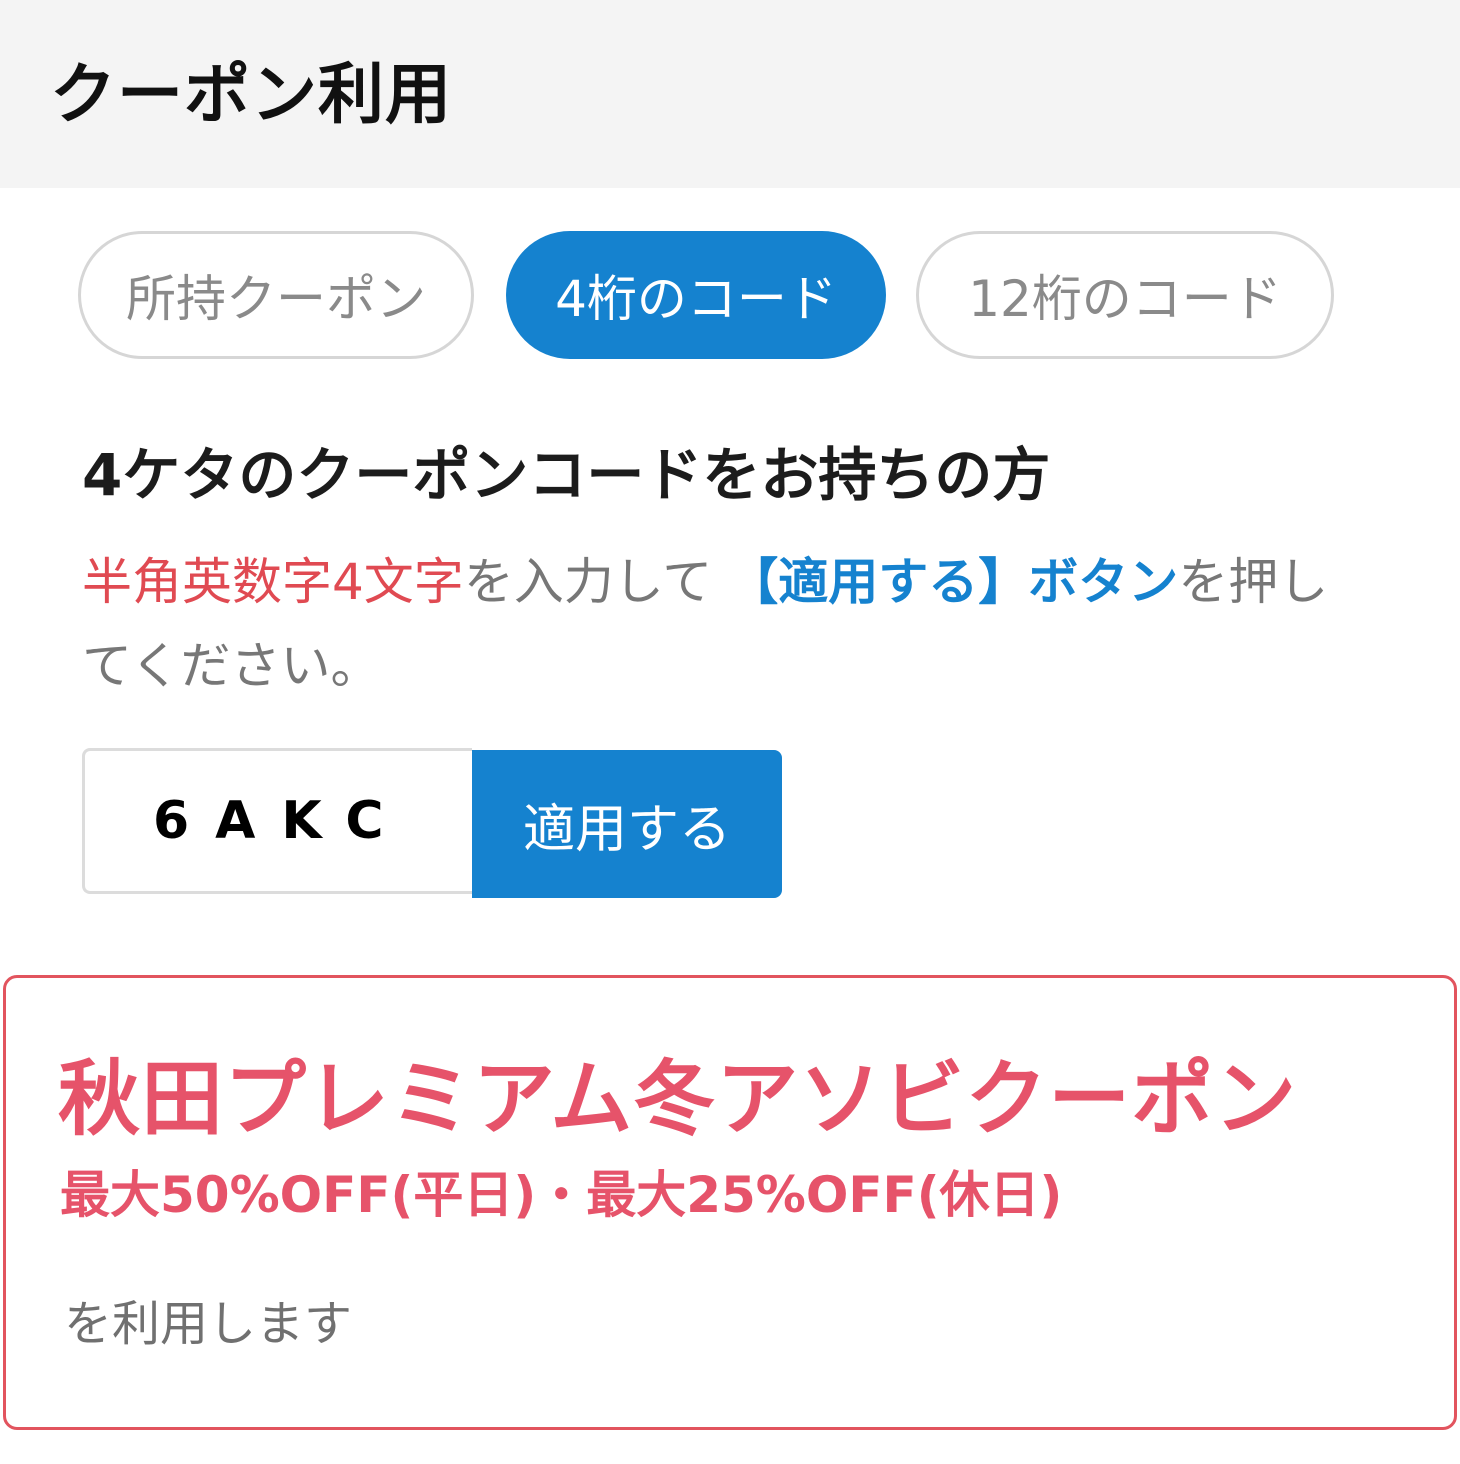  Describe the element at coordinates (627, 824) in the screenshot. I see `apply-button: 適用する` at that location.